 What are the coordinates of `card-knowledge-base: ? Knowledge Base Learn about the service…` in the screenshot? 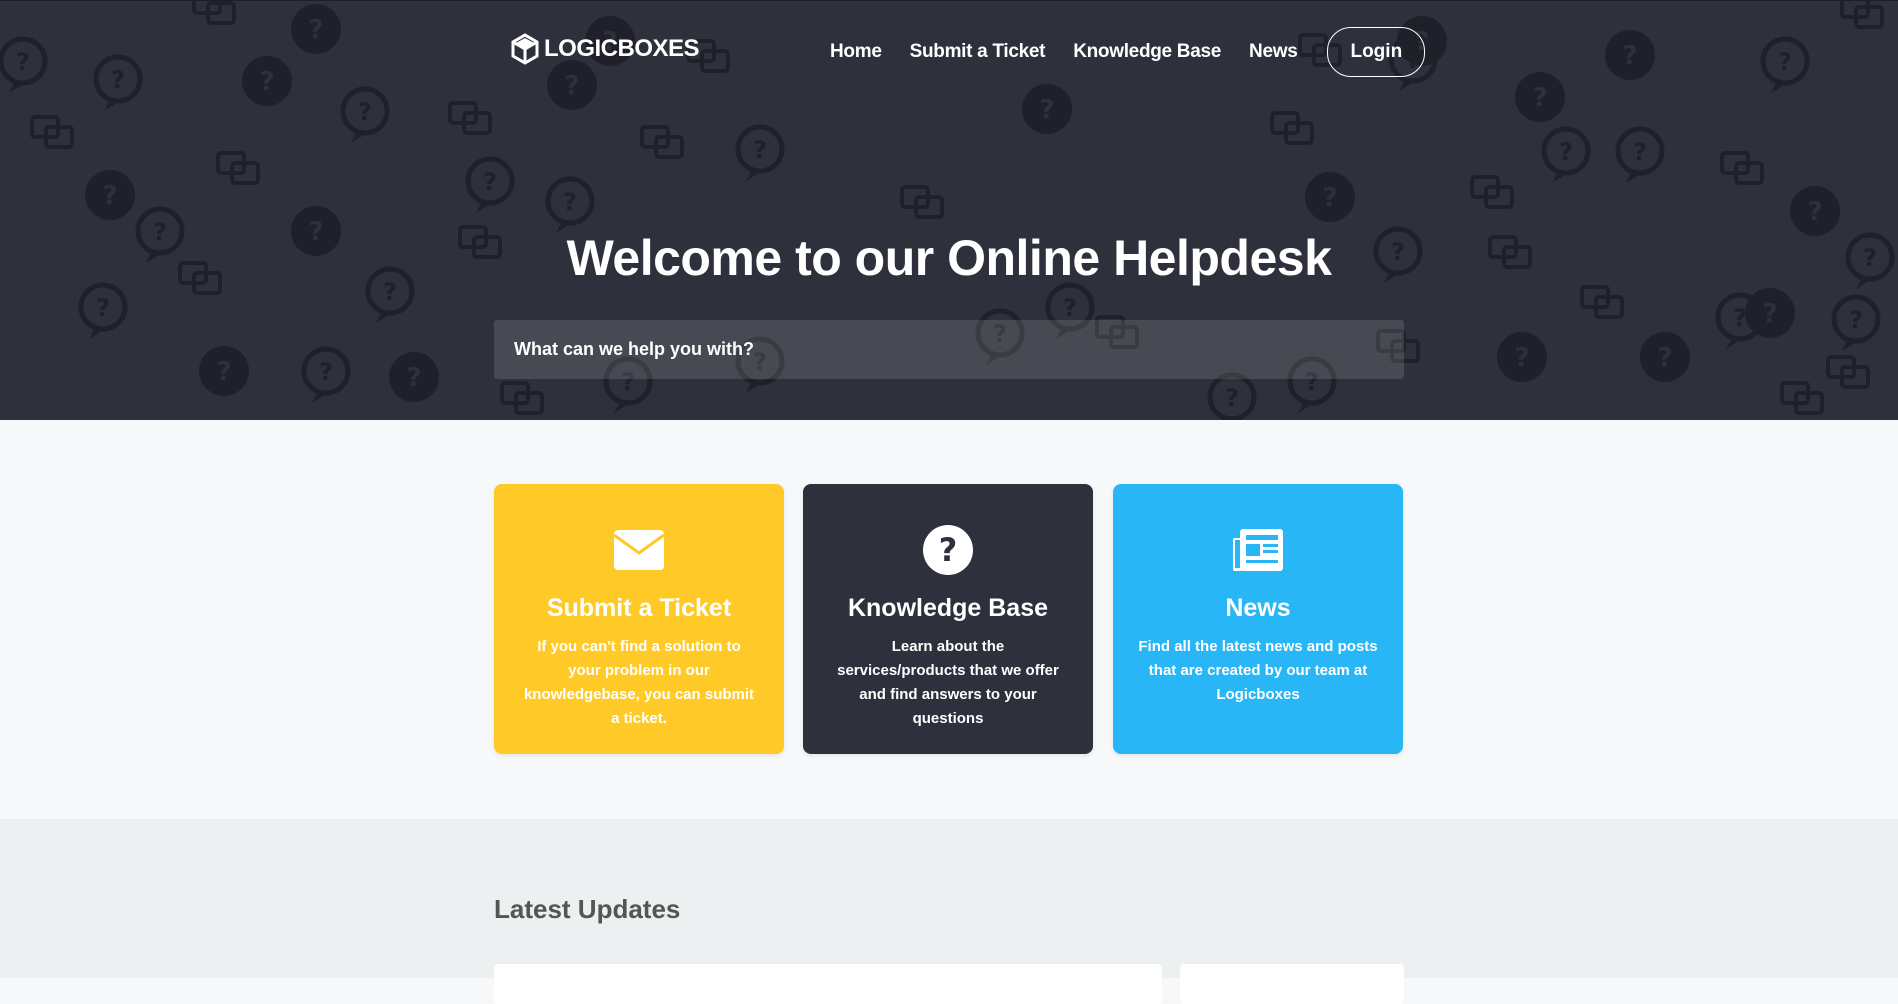 It's located at (948, 619).